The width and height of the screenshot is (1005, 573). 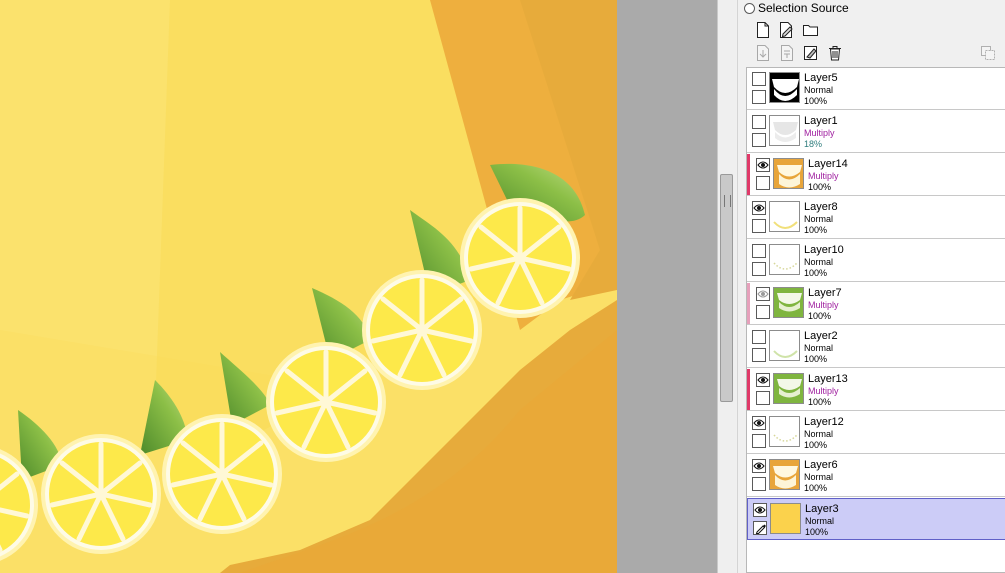 I want to click on new-linework-layer-icon, so click(x=786, y=30).